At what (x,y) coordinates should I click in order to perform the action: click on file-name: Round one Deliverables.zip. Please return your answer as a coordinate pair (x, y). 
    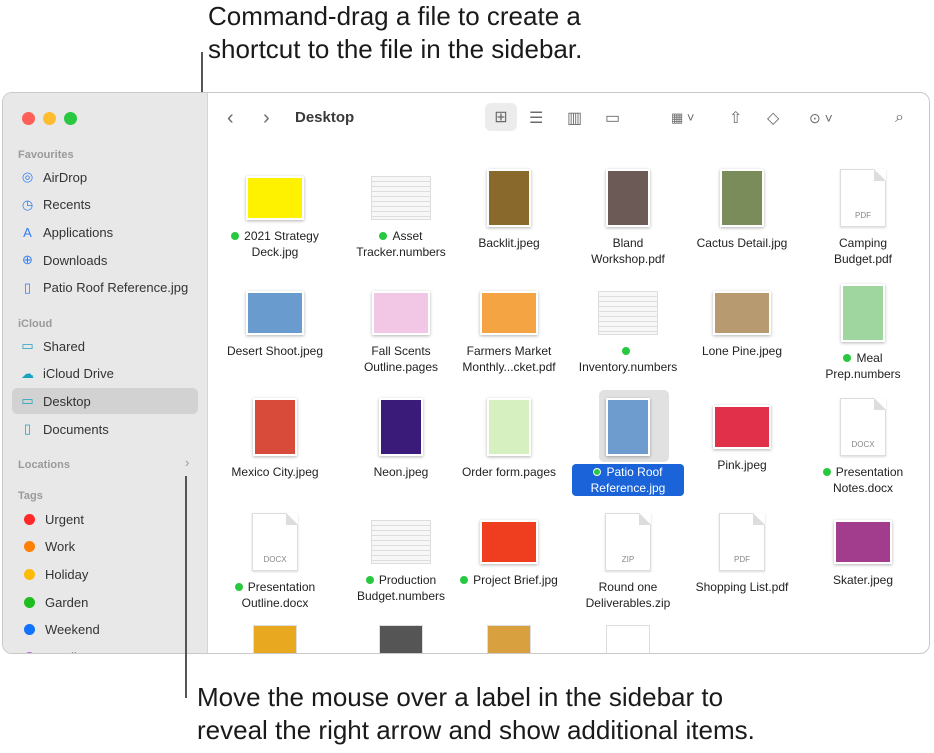
    Looking at the image, I should click on (628, 595).